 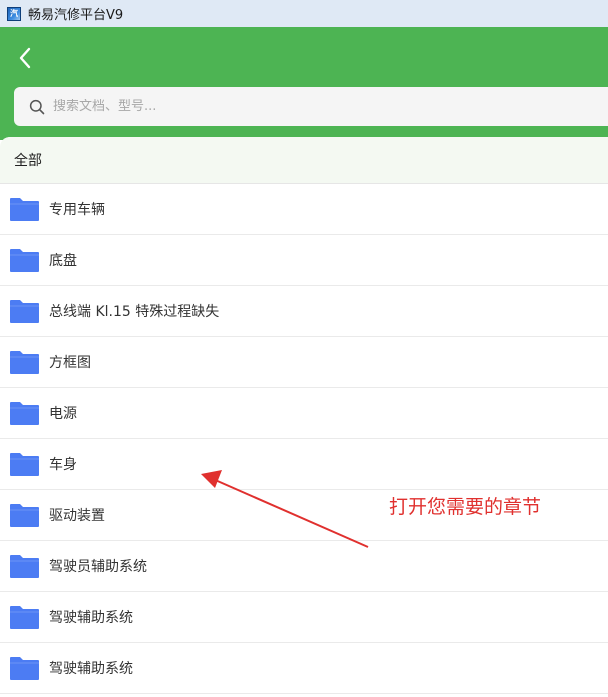 I want to click on list-item-label: 方框图, so click(x=70, y=363).